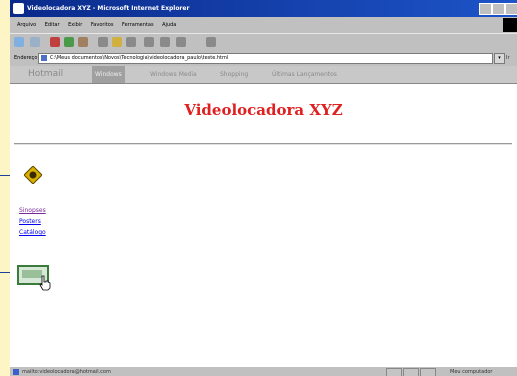 The image size is (517, 376). Describe the element at coordinates (18, 8) in the screenshot. I see `ie-logo-icon` at that location.